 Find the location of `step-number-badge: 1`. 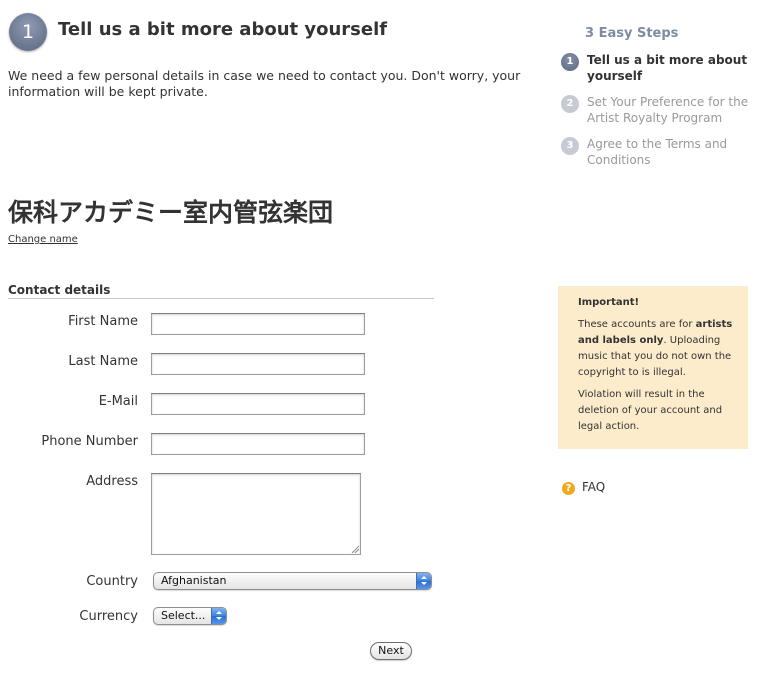

step-number-badge: 1 is located at coordinates (28, 32).